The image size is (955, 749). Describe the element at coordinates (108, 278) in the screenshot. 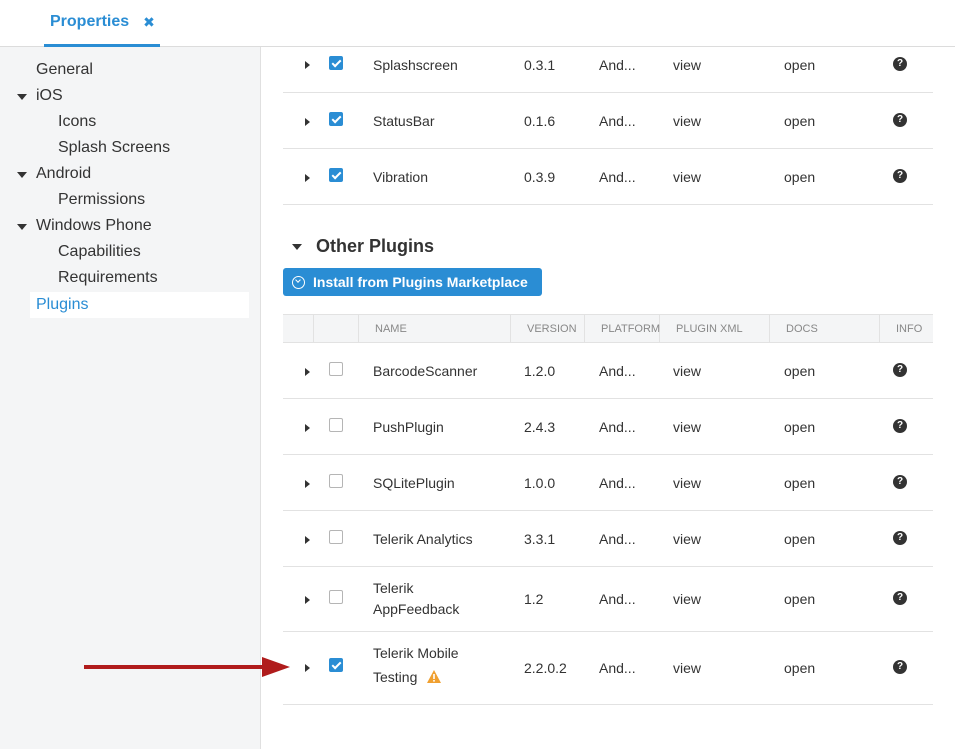

I see `sidebar-item-requirements: Requirements` at that location.